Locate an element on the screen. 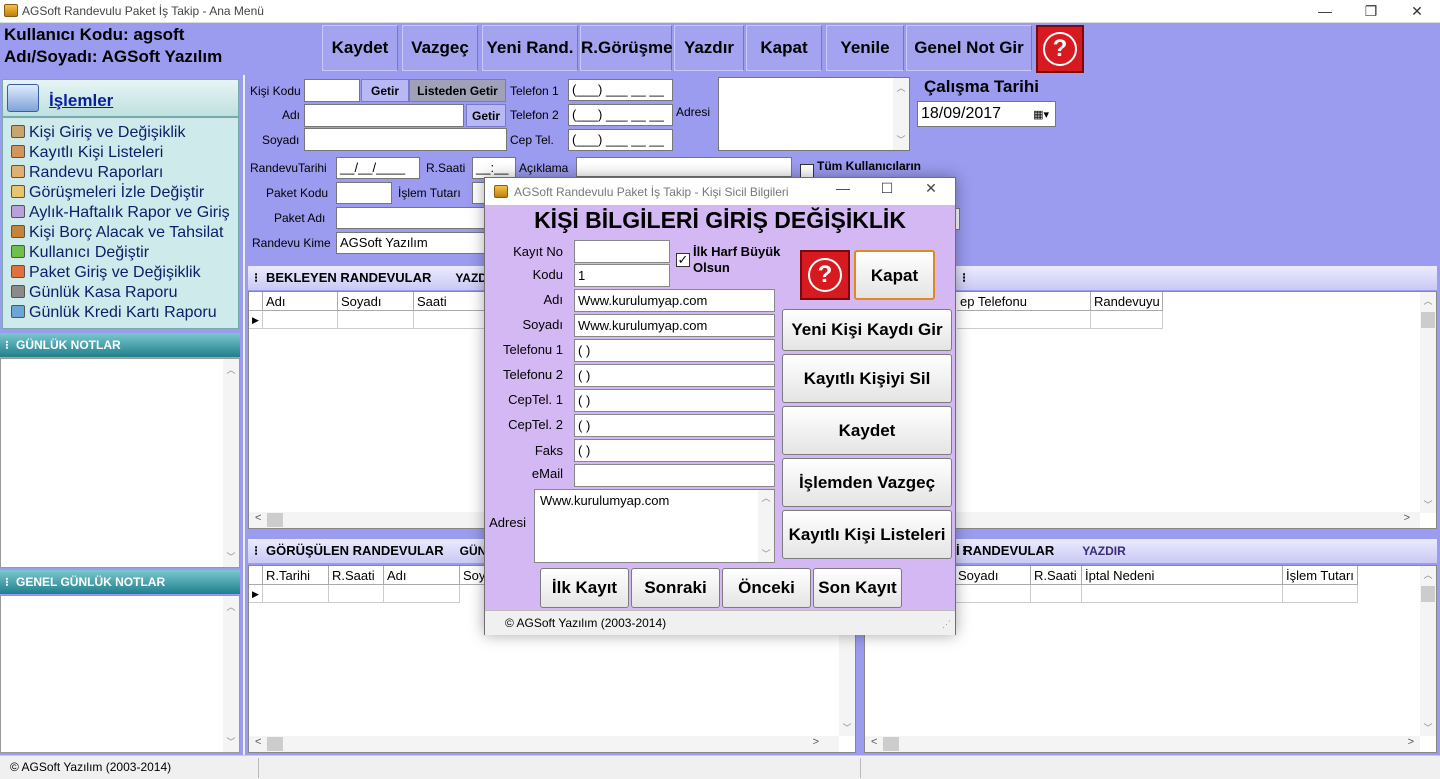 The height and width of the screenshot is (779, 1440). toolbar-cancel-button: Vazgeç is located at coordinates (440, 48).